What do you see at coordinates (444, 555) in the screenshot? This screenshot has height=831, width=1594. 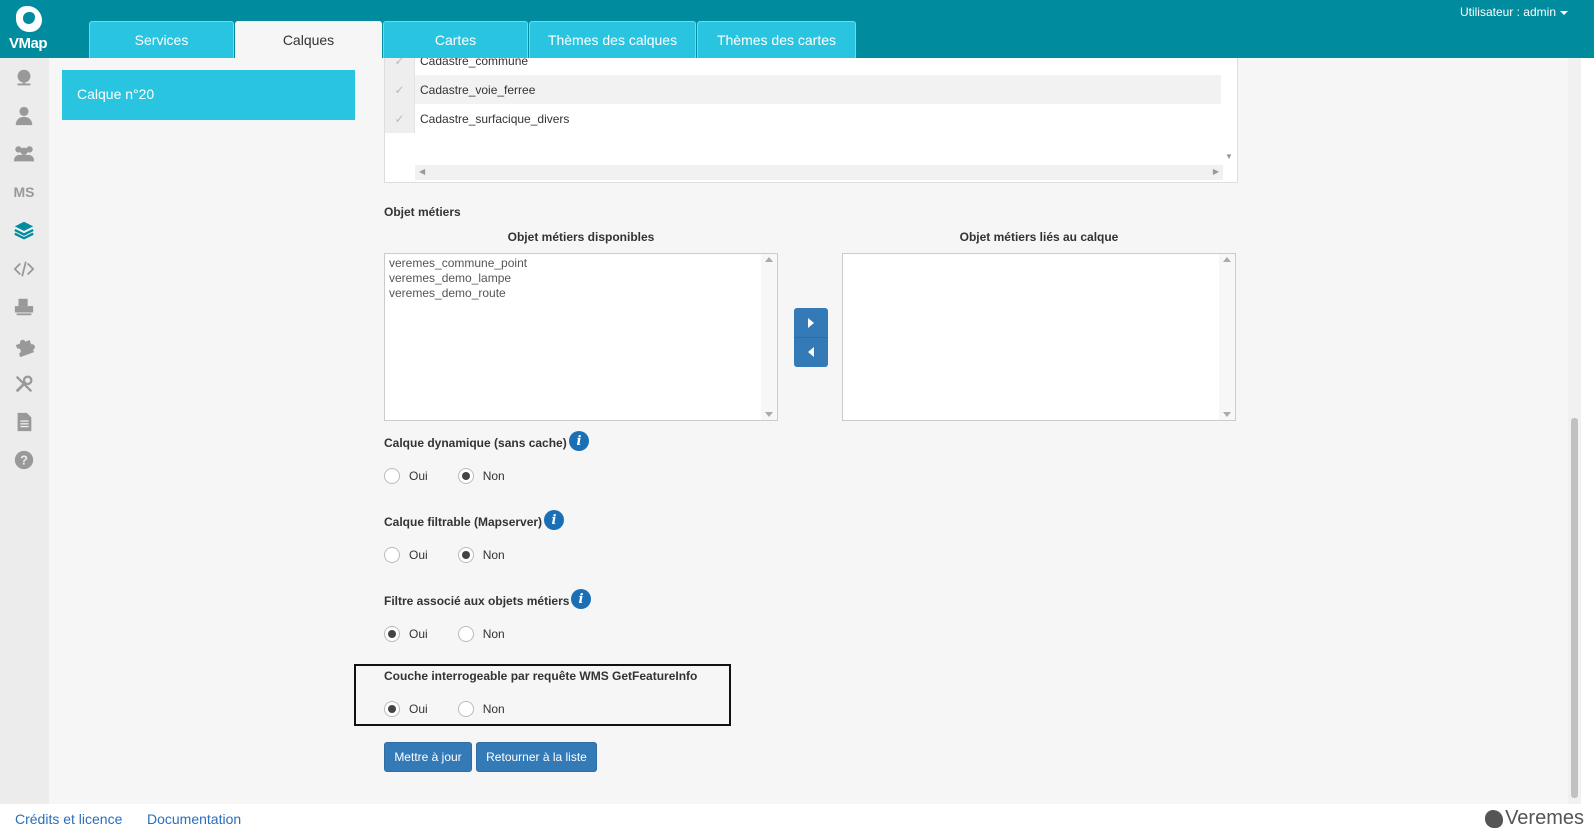 I see `filterable-layer-radios: Oui Non` at bounding box center [444, 555].